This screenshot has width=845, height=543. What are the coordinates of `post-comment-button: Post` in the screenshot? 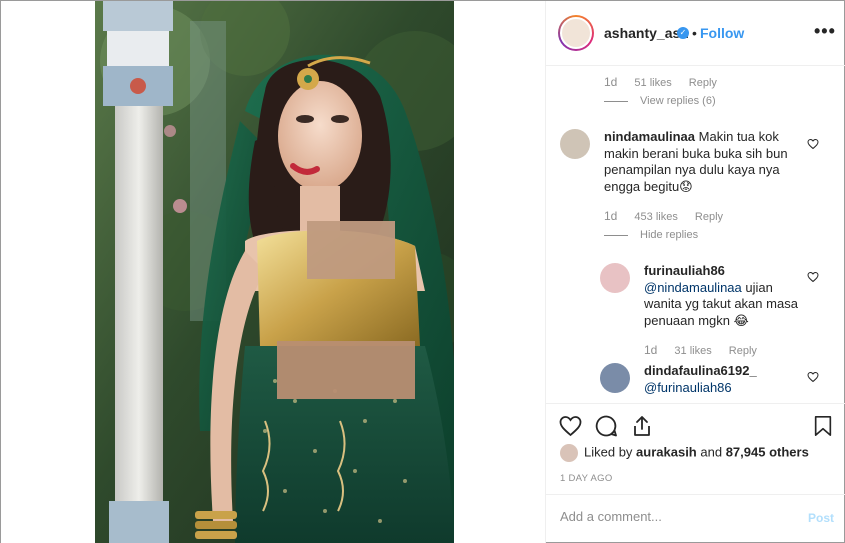 It's located at (821, 518).